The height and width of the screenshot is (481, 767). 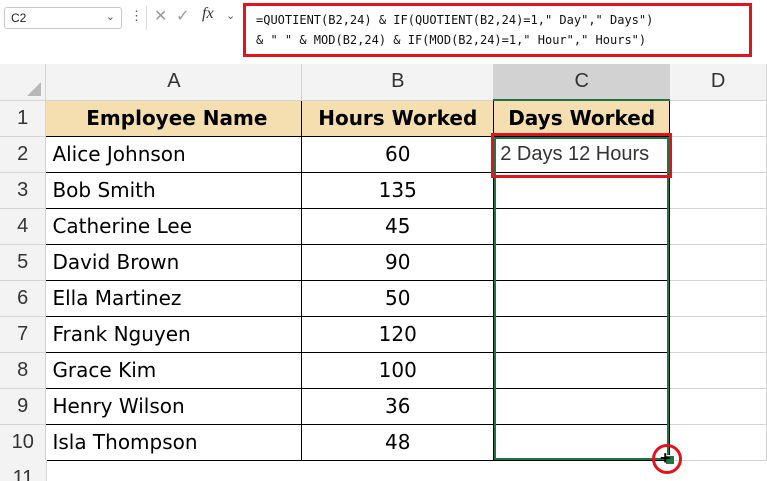 What do you see at coordinates (23, 118) in the screenshot?
I see `row-header: 1` at bounding box center [23, 118].